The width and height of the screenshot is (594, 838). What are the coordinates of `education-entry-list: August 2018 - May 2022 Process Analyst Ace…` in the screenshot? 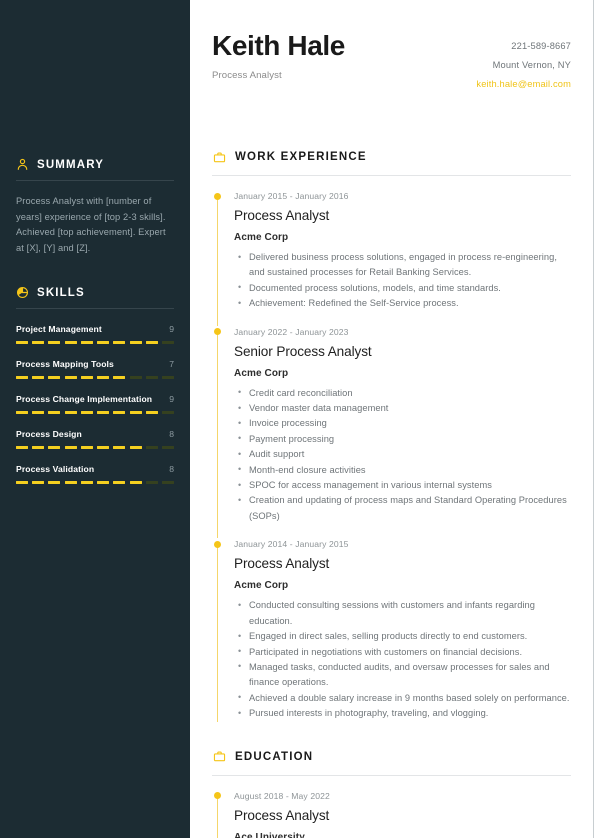 It's located at (391, 807).